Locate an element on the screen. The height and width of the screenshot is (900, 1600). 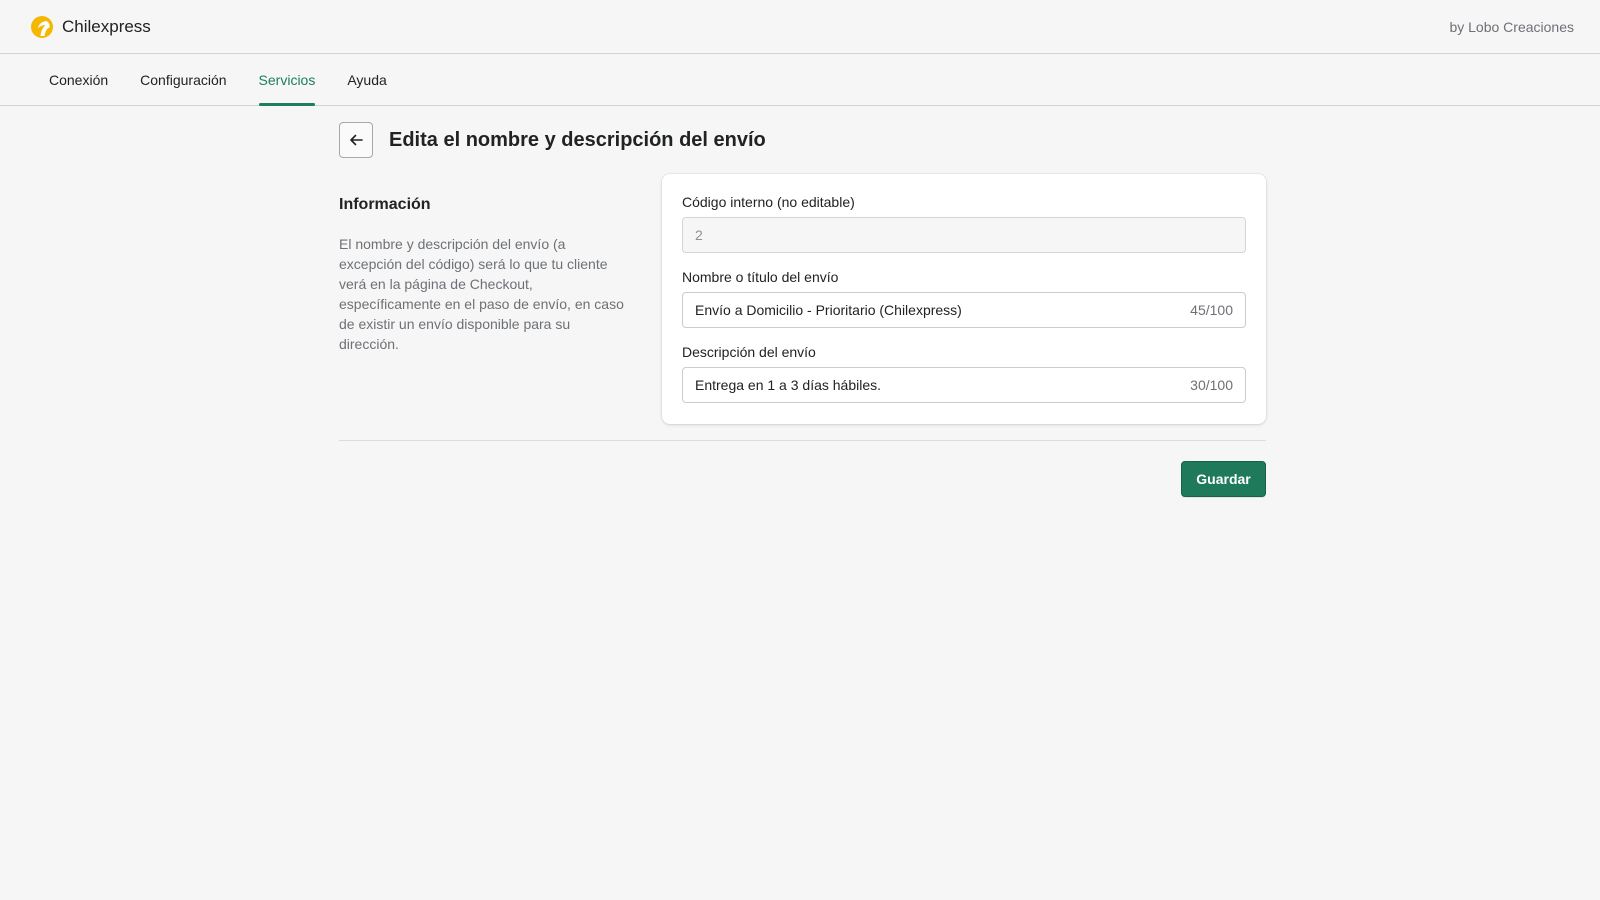
code-input is located at coordinates (964, 235).